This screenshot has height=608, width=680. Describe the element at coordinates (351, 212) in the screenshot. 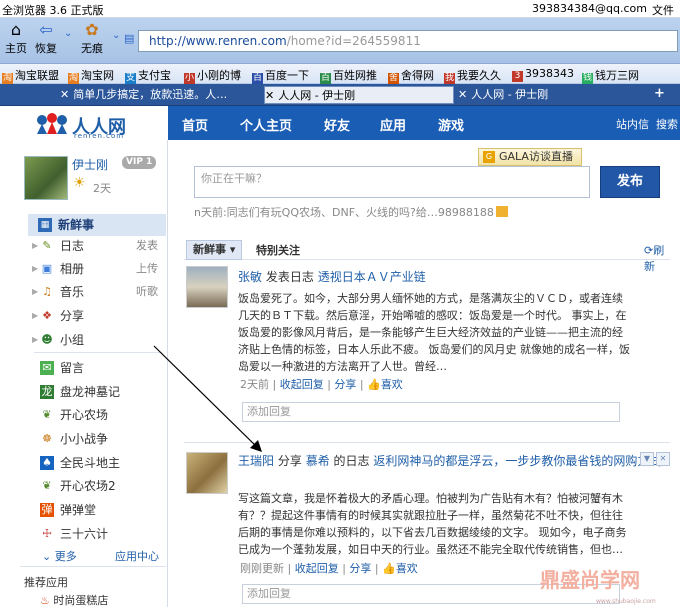

I see `last-status-hint: n天前:同志们有玩QQ农场、DNF、火线的吗?给…98988188` at that location.